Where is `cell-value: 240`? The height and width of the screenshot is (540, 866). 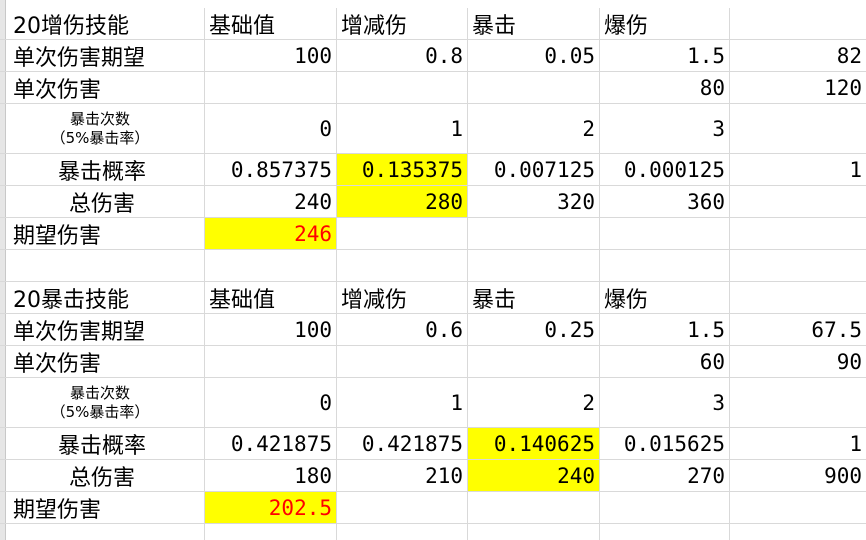 cell-value: 240 is located at coordinates (271, 202).